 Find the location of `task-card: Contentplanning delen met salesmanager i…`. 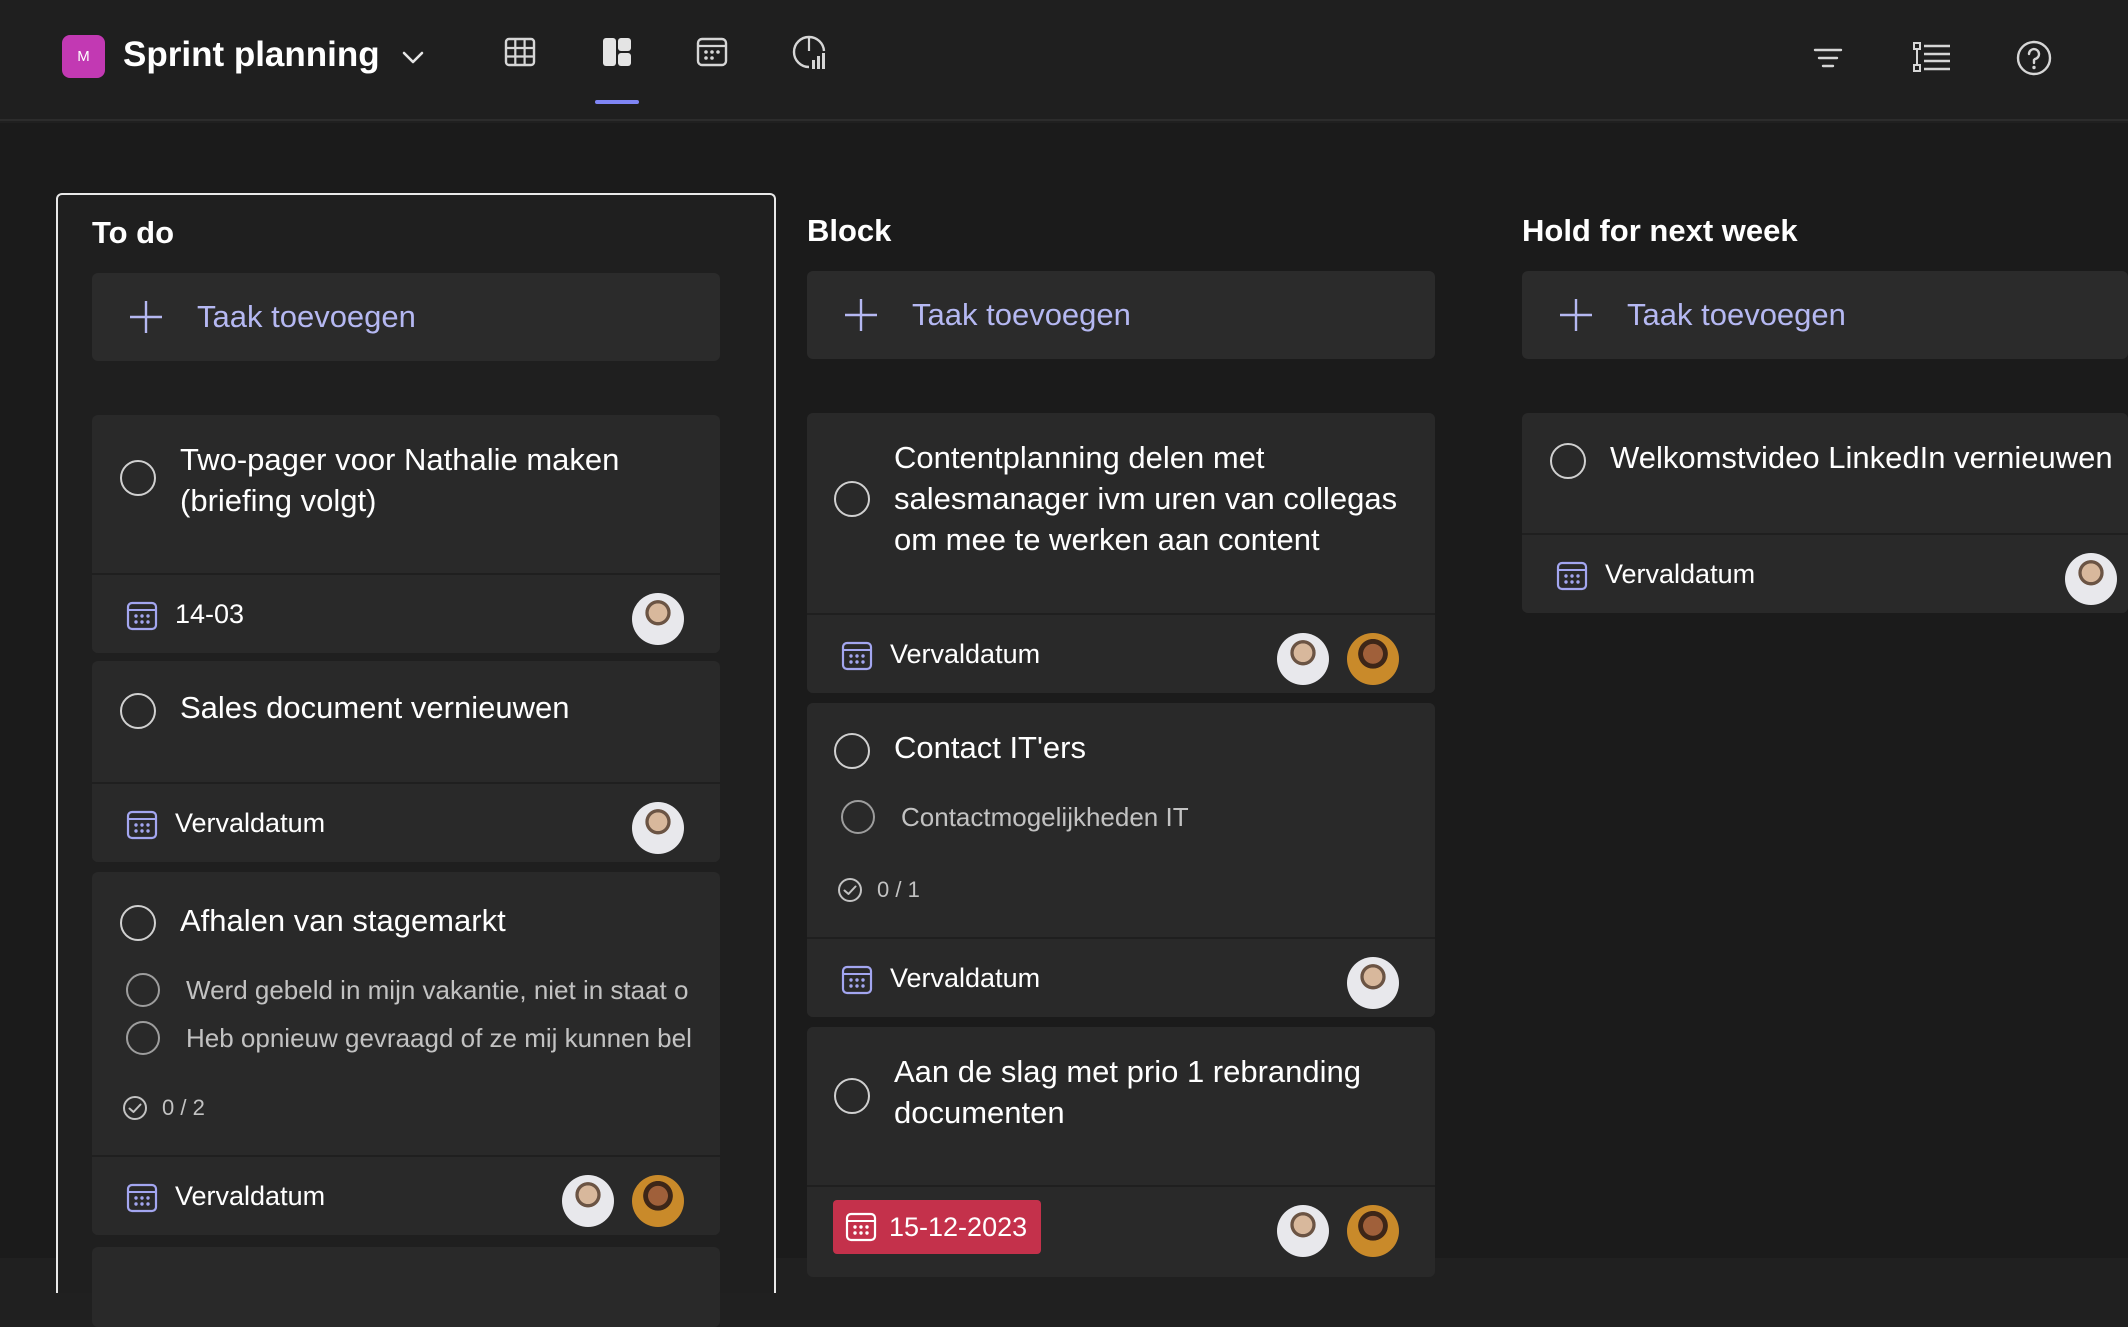

task-card: Contentplanning delen met salesmanager i… is located at coordinates (1121, 553).